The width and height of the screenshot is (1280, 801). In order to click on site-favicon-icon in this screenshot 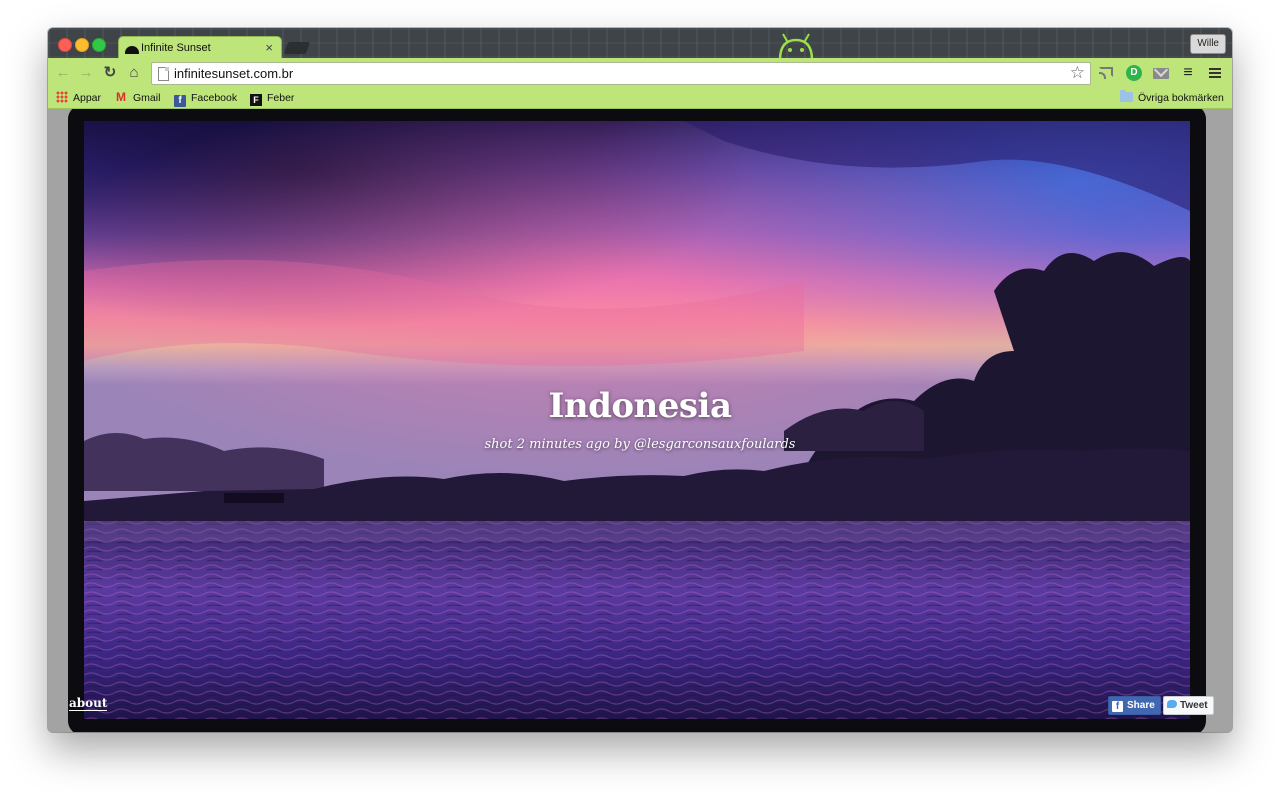, I will do `click(132, 50)`.